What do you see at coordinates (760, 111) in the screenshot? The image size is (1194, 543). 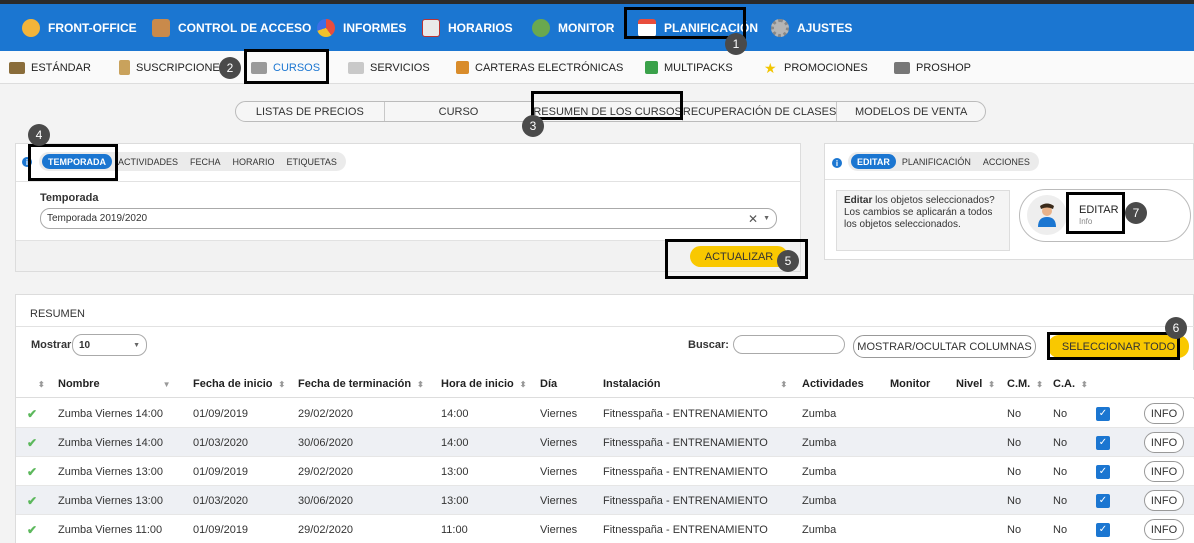 I see `tab-recuperacion: RECUPERACIÓN DE CLASES` at bounding box center [760, 111].